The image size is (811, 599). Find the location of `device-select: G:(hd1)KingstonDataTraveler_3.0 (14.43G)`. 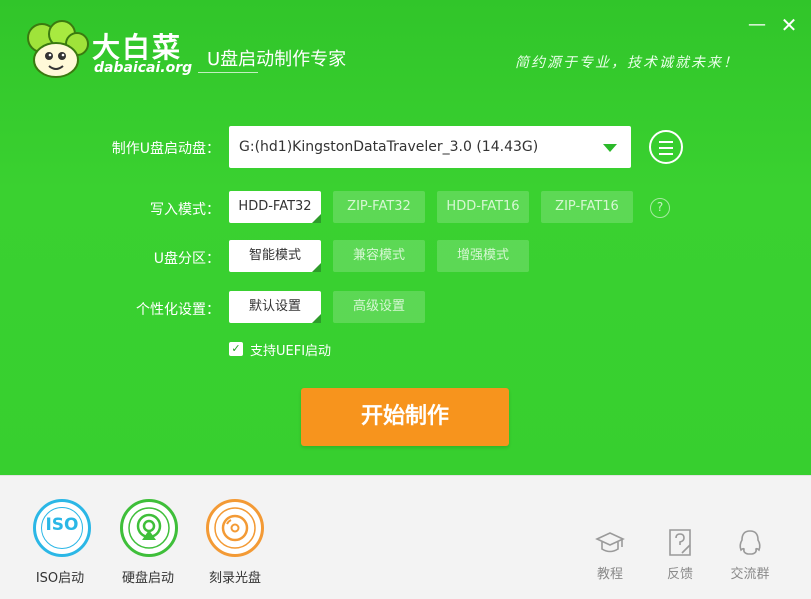

device-select: G:(hd1)KingstonDataTraveler_3.0 (14.43G) is located at coordinates (430, 147).